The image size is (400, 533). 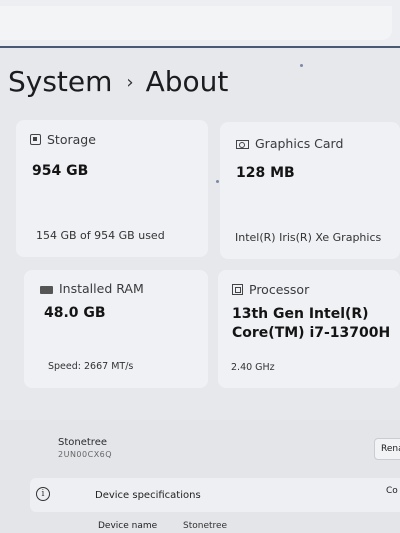 I want to click on processor-icon, so click(x=237, y=289).